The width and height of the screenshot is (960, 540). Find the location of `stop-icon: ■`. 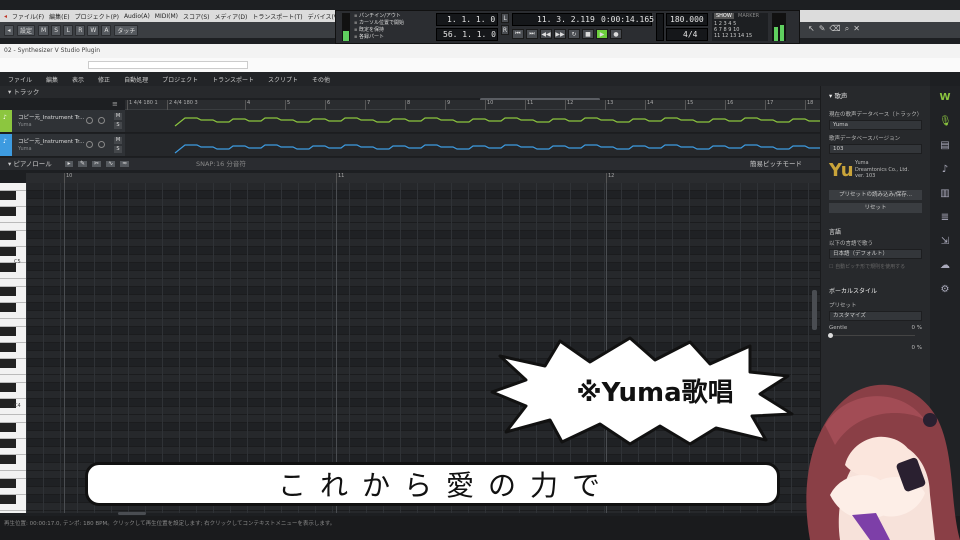

stop-icon: ■ is located at coordinates (588, 34).